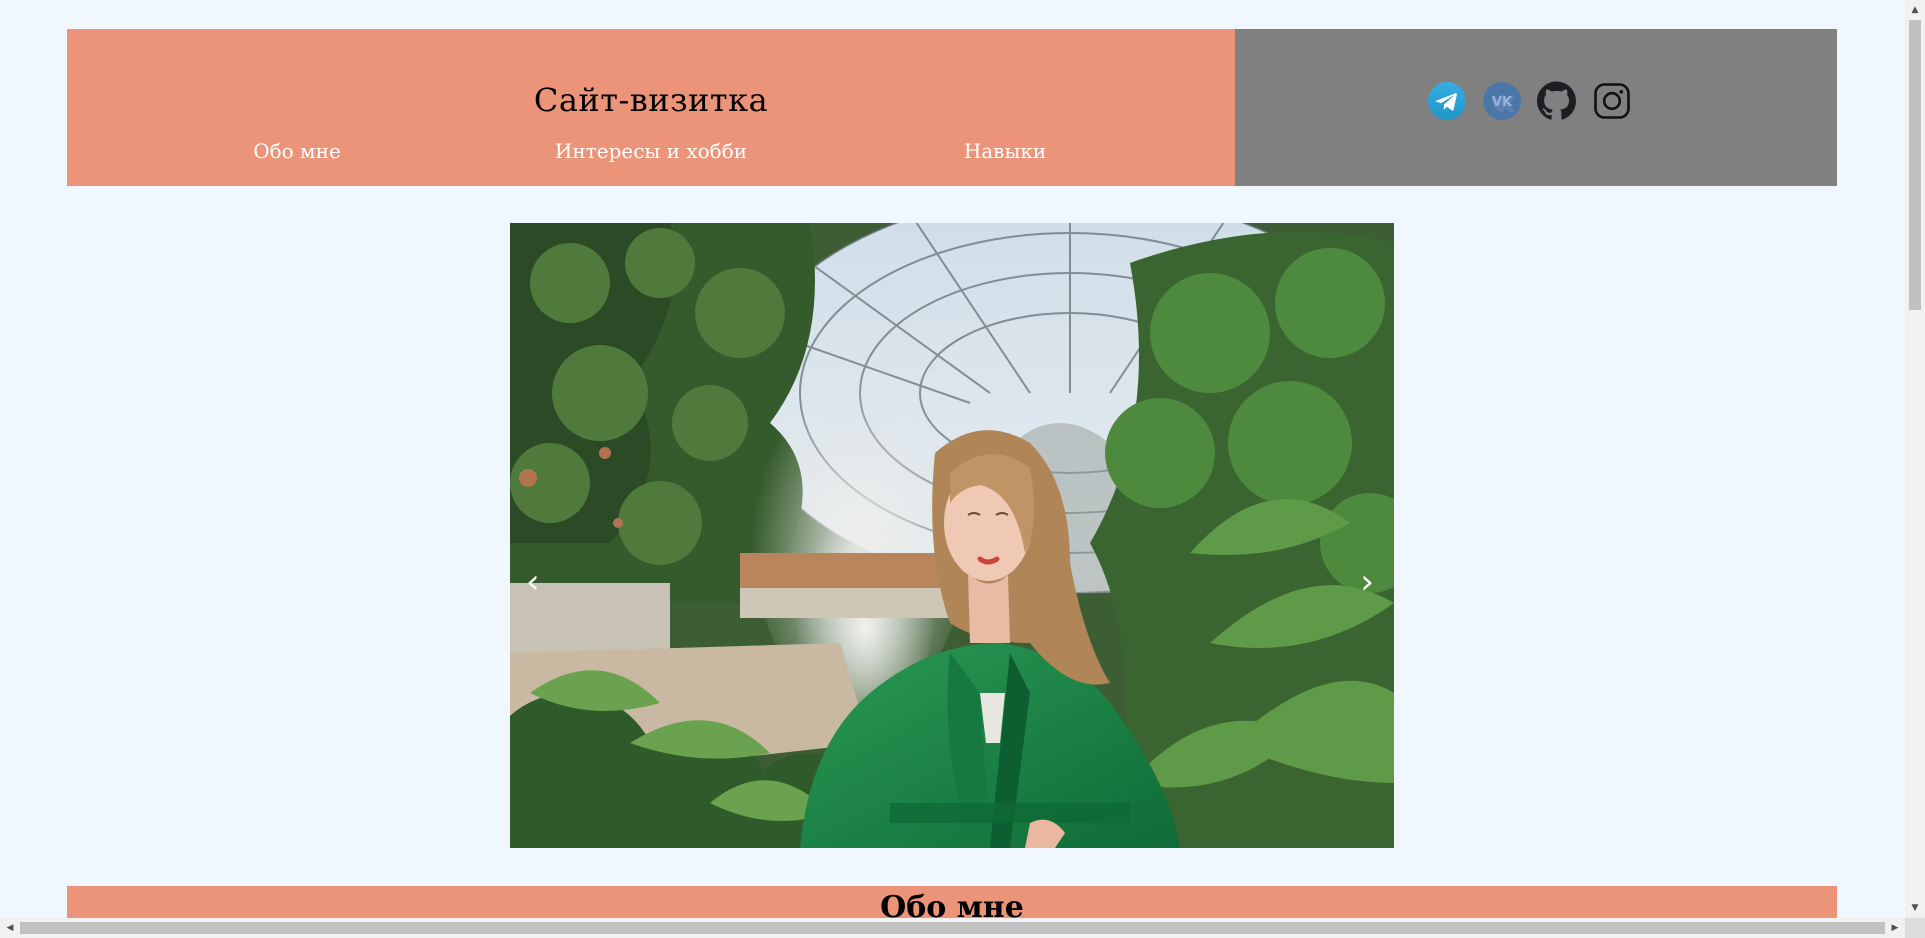 The height and width of the screenshot is (938, 1925). I want to click on horizontal-scrollbar: ◀ ▶, so click(952, 928).